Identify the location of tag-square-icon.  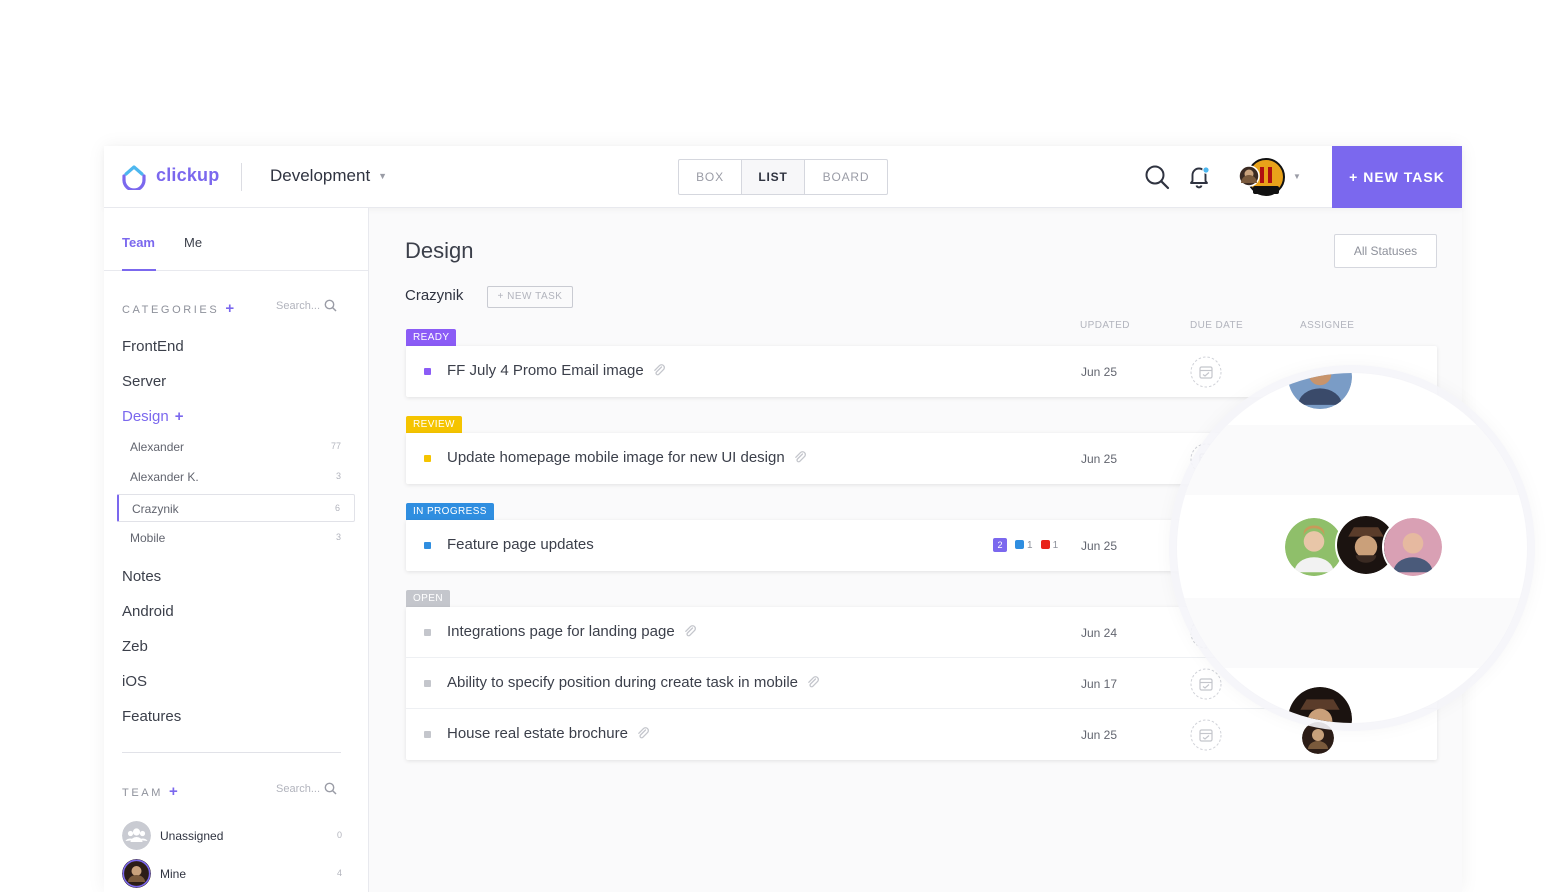
(1045, 544).